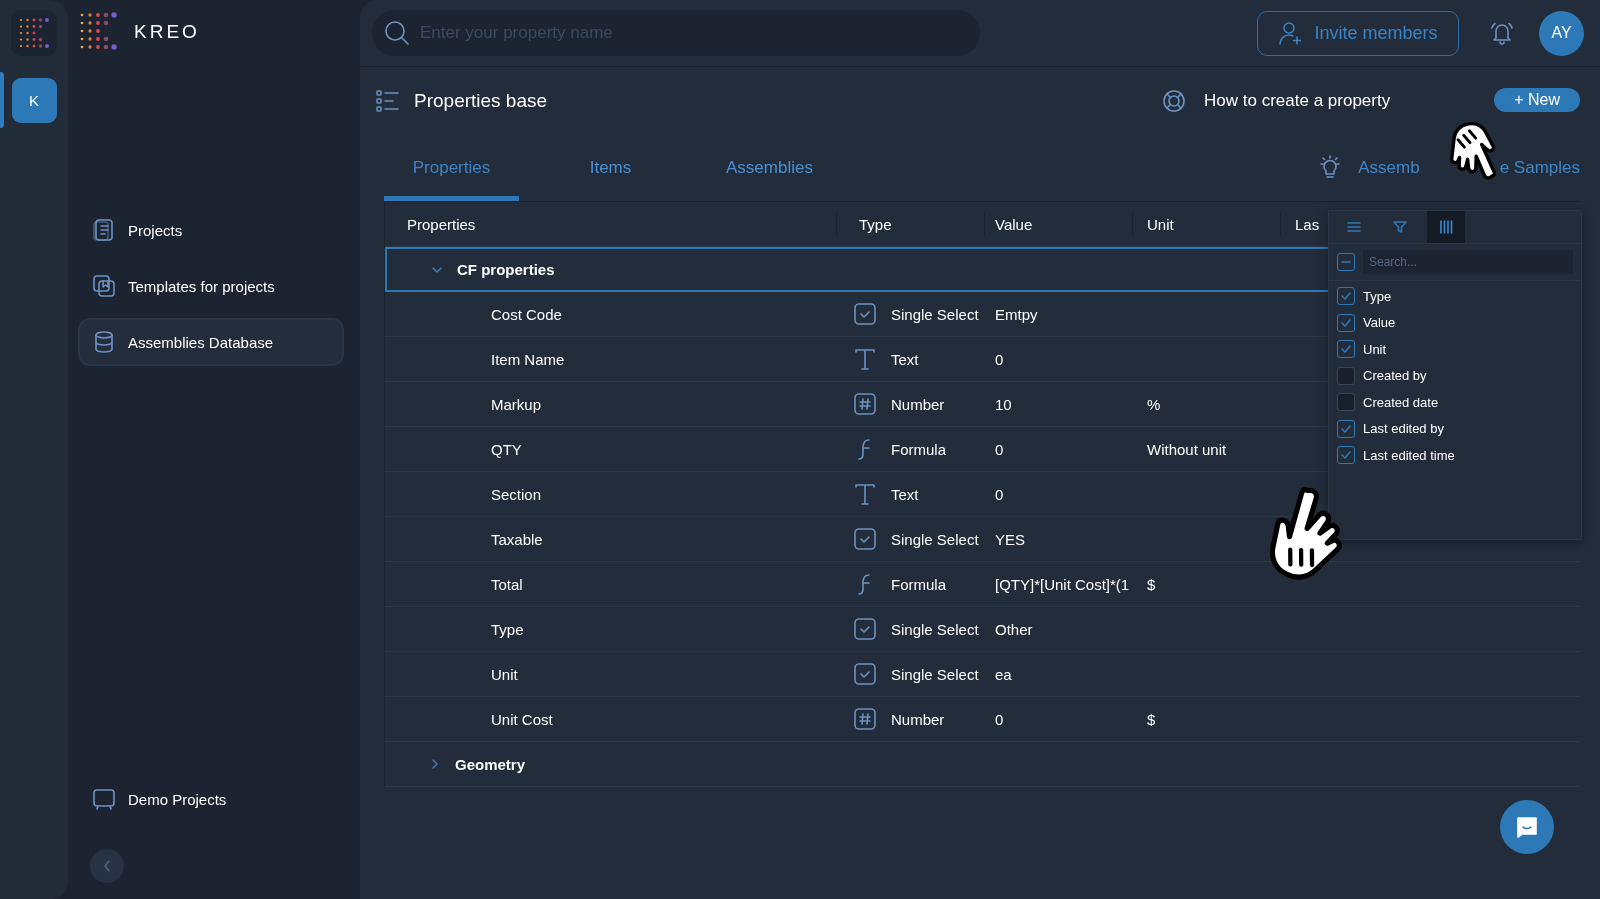 This screenshot has width=1600, height=899. What do you see at coordinates (1062, 584) in the screenshot?
I see `table-cell: [QTY]*[Unit Cost]*(1` at bounding box center [1062, 584].